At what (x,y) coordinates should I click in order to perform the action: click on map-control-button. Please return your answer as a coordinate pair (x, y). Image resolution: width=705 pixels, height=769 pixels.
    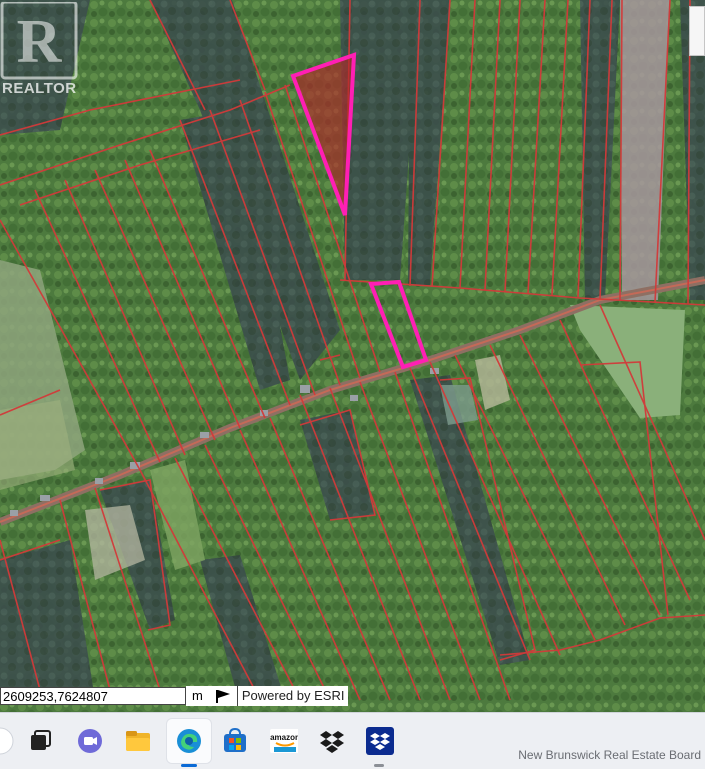
    Looking at the image, I should click on (697, 31).